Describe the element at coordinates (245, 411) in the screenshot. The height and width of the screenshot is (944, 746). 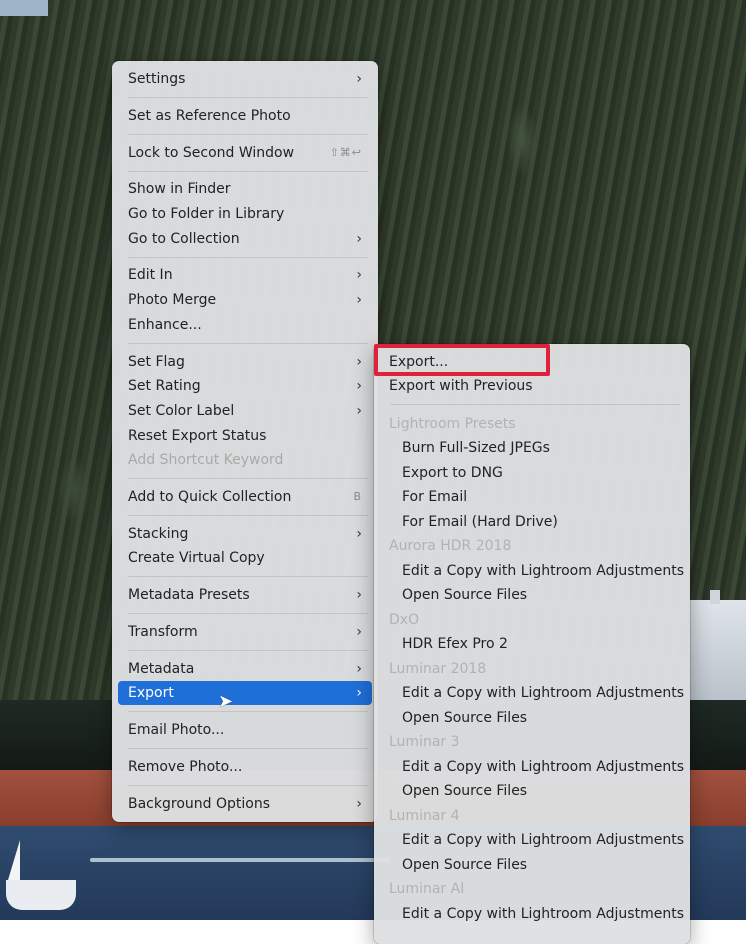
I see `menu-item-set-color-label: Set Color Label ›` at that location.